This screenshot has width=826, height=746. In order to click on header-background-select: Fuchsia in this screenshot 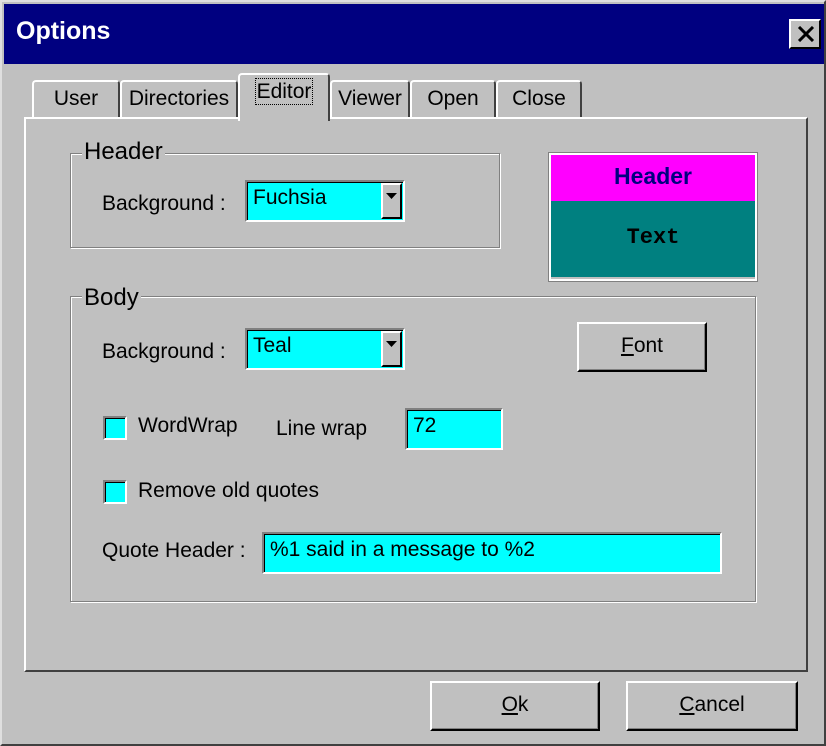, I will do `click(325, 201)`.